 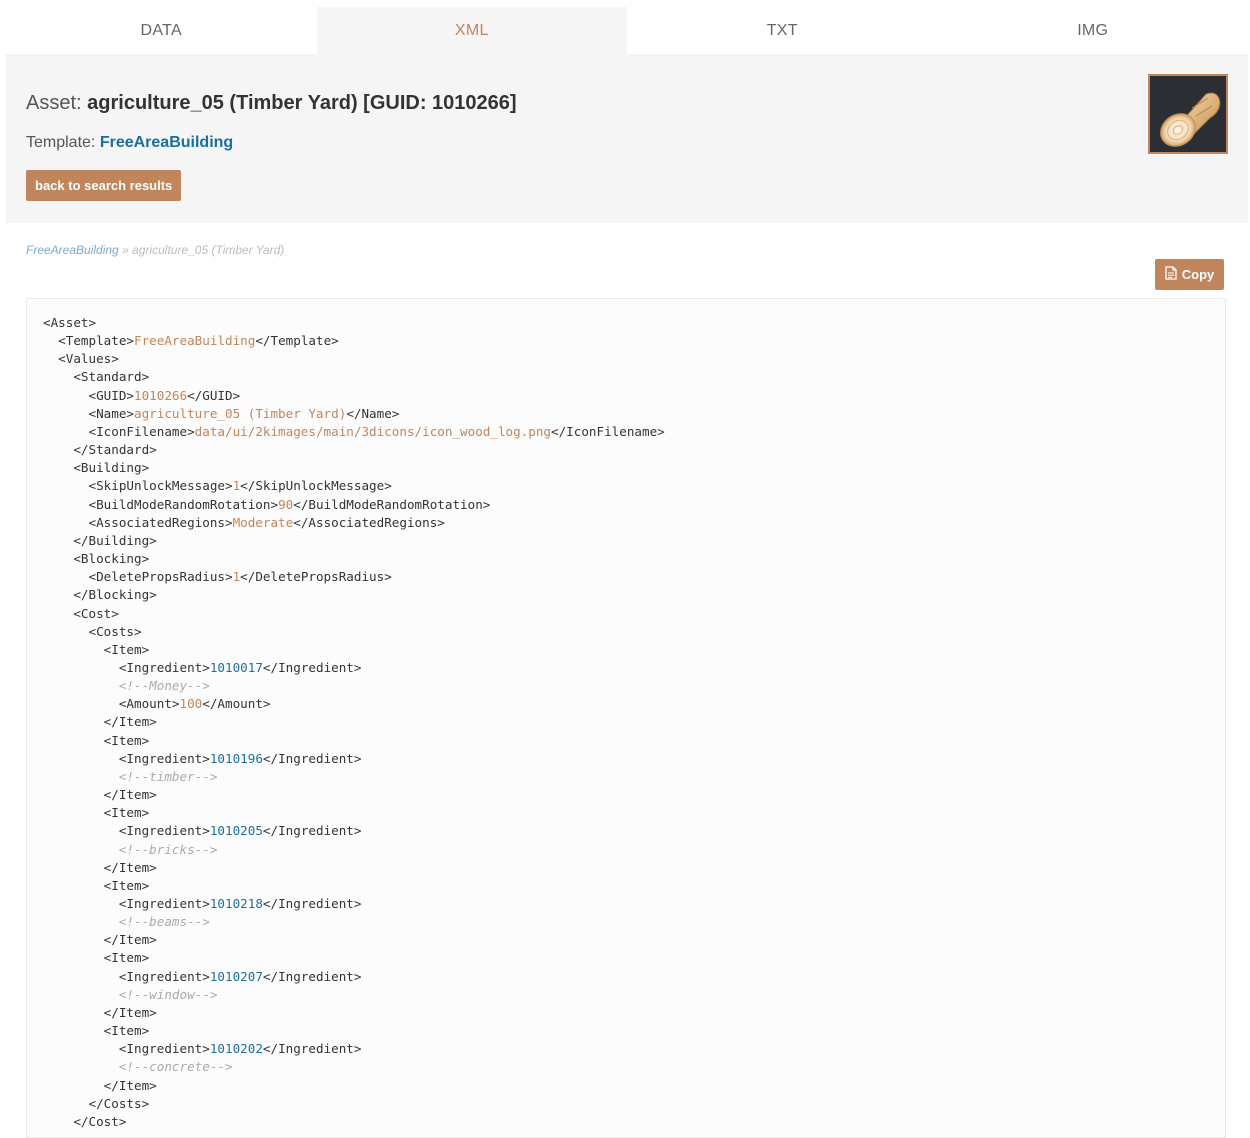 What do you see at coordinates (115, 631) in the screenshot?
I see `xml-tag: <Costs>` at bounding box center [115, 631].